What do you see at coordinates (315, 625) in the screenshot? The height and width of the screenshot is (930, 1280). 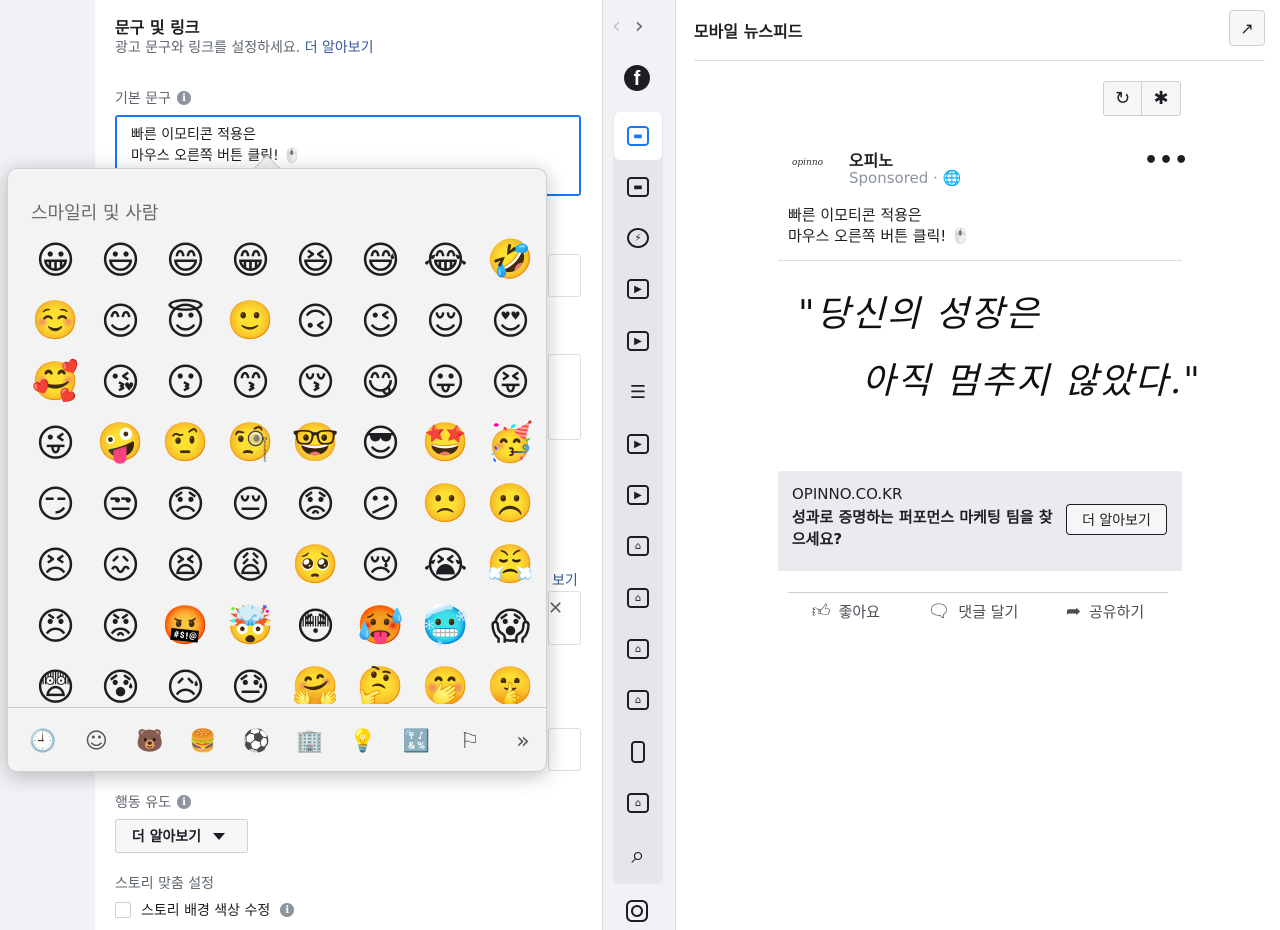 I see `emoji-cell: 😳` at bounding box center [315, 625].